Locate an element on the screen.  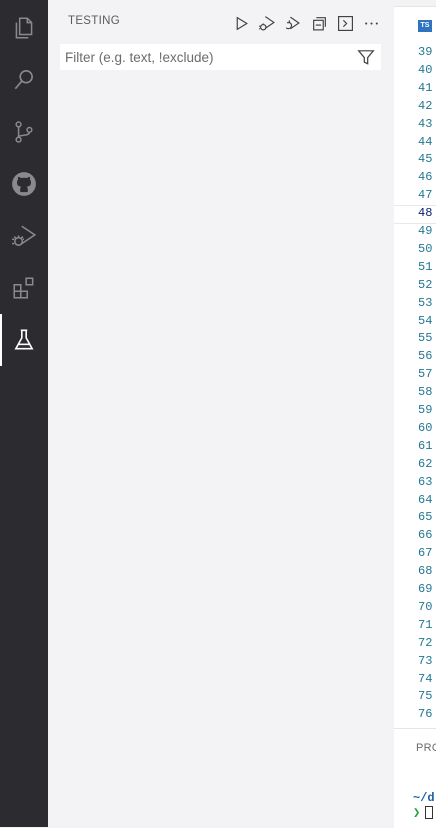
activity-bar is located at coordinates (24, 413).